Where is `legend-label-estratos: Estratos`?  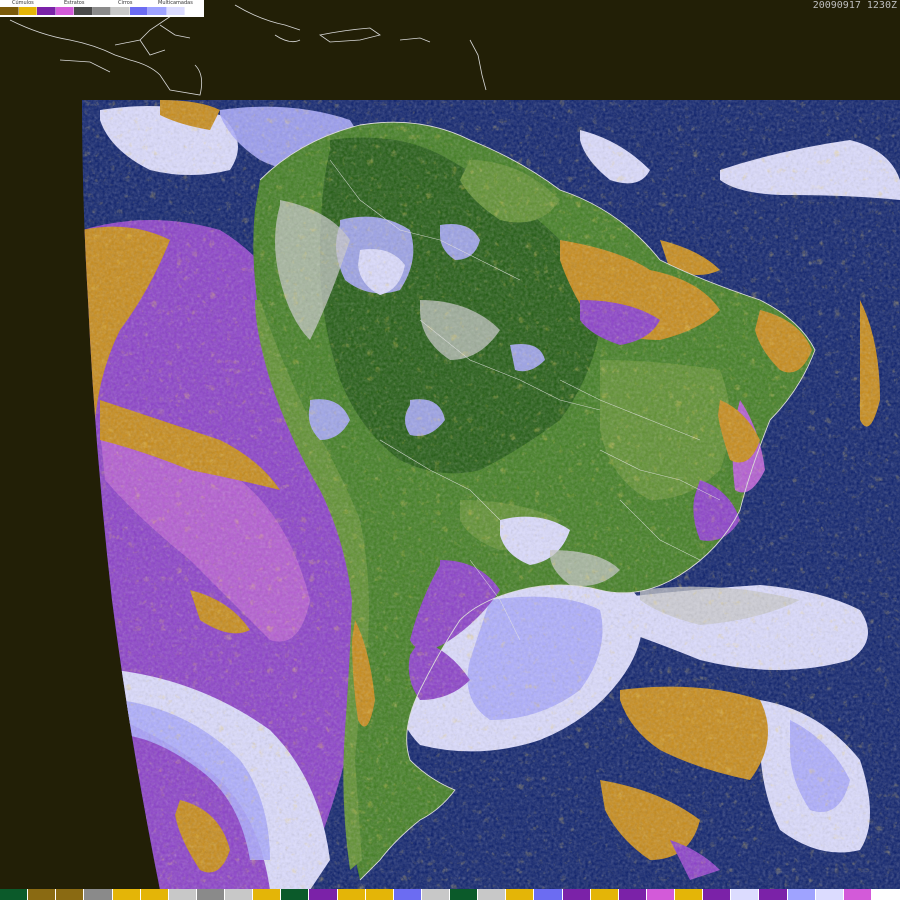
legend-label-estratos: Estratos is located at coordinates (74, 3).